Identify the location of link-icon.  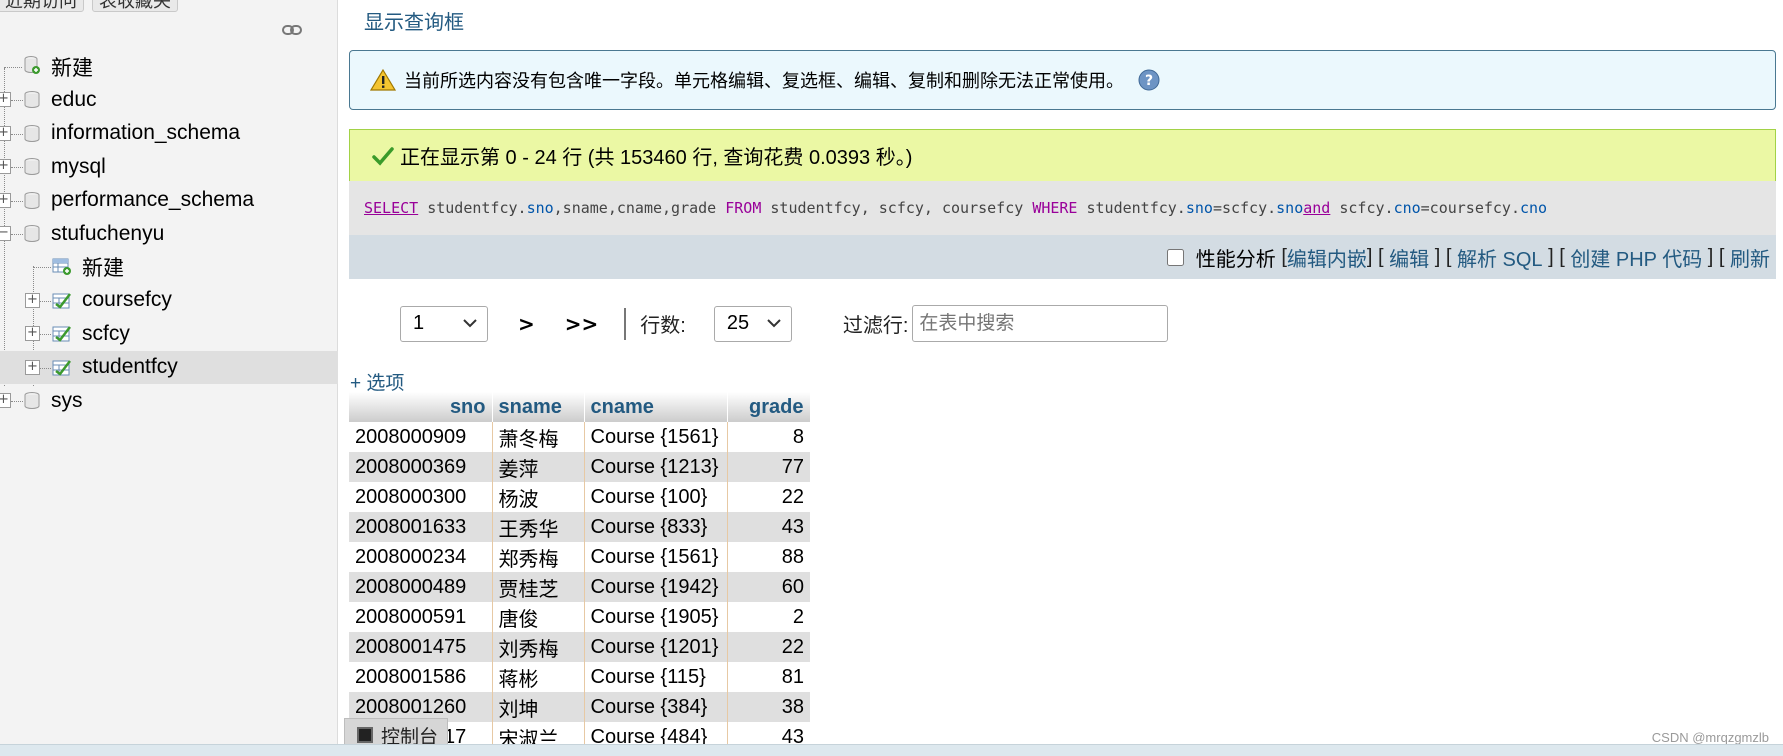
(292, 30).